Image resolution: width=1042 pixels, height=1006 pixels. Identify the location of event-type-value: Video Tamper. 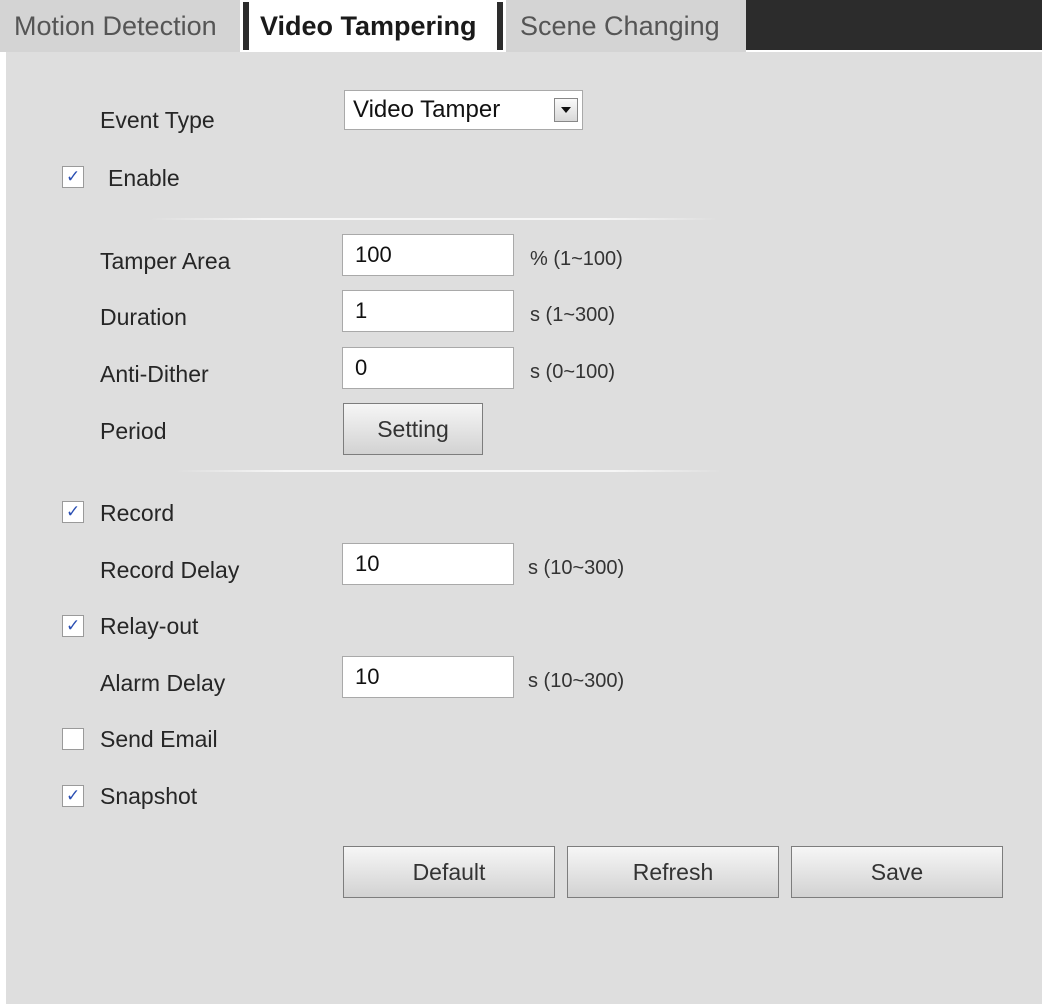
(427, 109).